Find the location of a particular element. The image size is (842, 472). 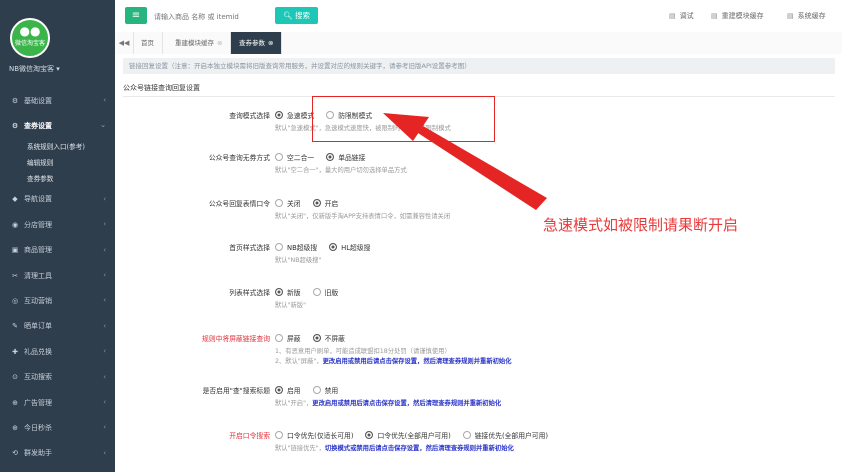

annotation-text: 急速模式如被限制请果断开启 is located at coordinates (641, 225).